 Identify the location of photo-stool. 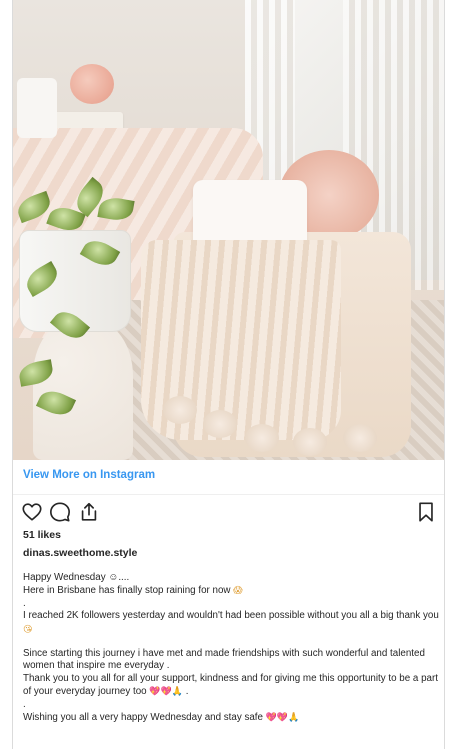
(83, 390).